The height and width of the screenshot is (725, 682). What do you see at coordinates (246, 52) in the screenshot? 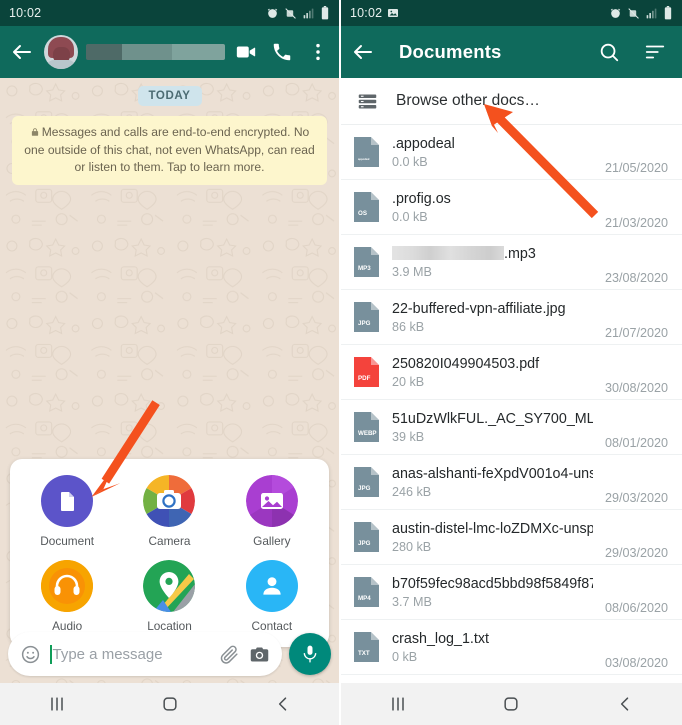
I see `video-call-icon` at bounding box center [246, 52].